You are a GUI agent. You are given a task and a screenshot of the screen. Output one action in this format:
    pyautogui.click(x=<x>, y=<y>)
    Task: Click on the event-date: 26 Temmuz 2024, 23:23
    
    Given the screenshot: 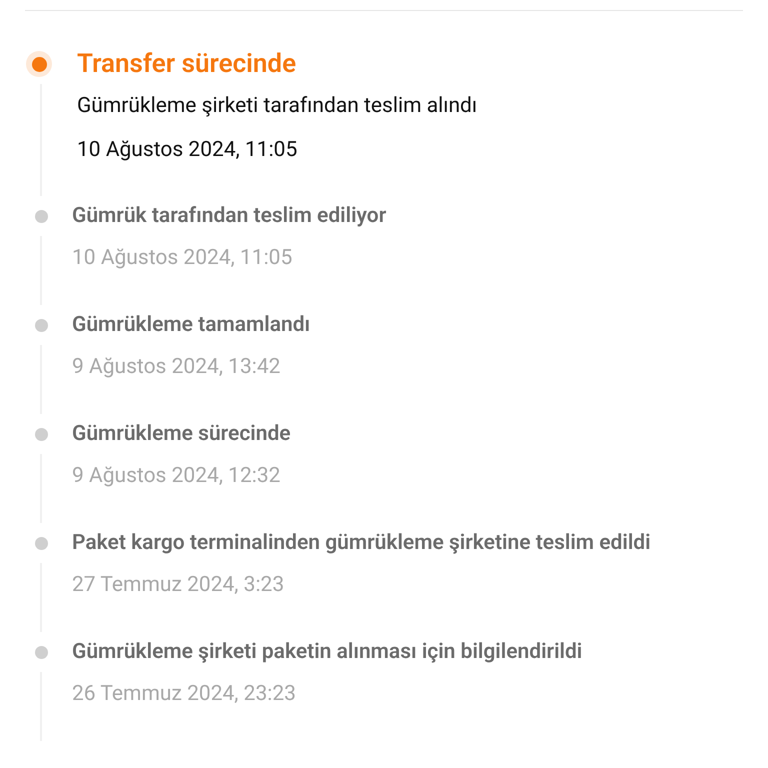 What is the action you would take?
    pyautogui.click(x=184, y=694)
    